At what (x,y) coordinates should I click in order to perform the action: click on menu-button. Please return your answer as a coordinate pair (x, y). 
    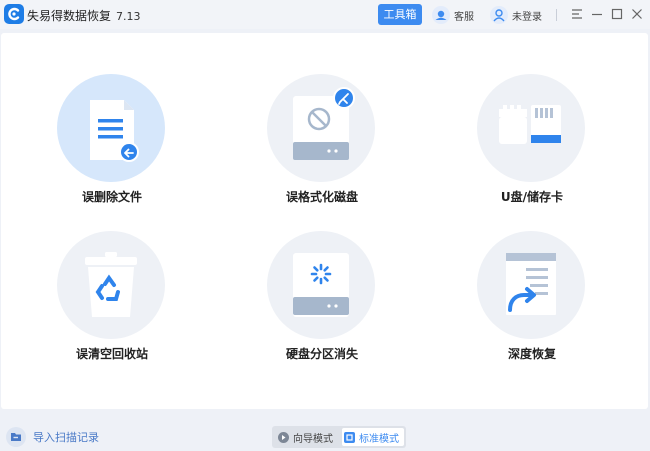
    Looking at the image, I should click on (577, 14).